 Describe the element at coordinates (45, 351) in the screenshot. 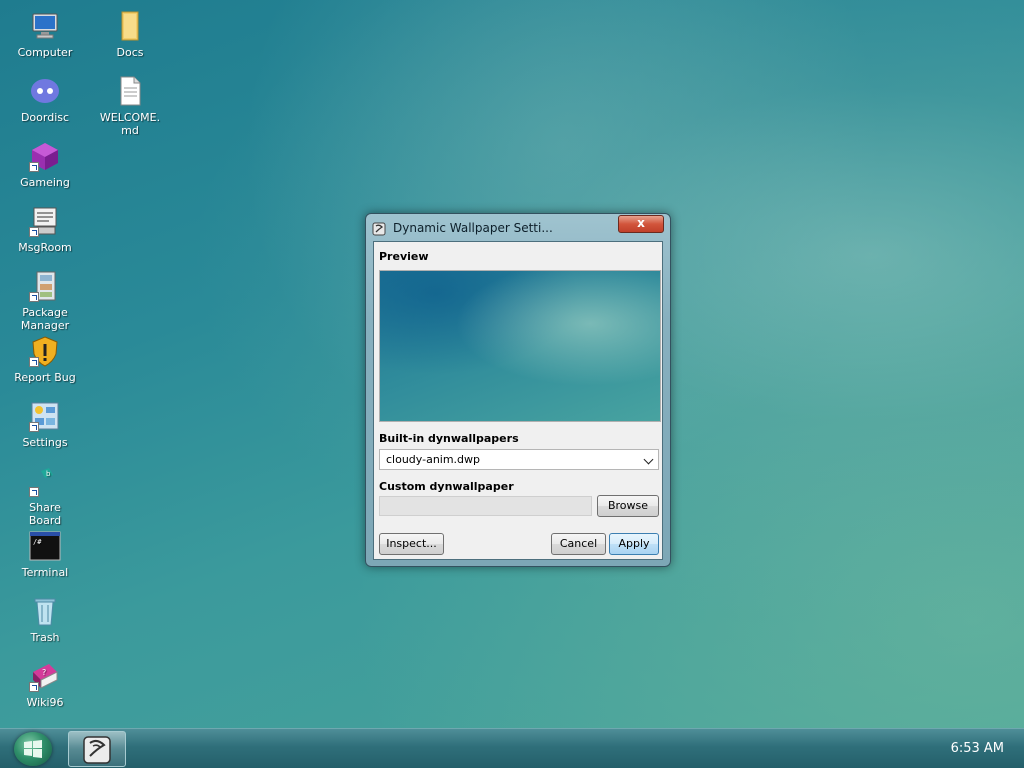

I see `warning-shield-icon` at that location.